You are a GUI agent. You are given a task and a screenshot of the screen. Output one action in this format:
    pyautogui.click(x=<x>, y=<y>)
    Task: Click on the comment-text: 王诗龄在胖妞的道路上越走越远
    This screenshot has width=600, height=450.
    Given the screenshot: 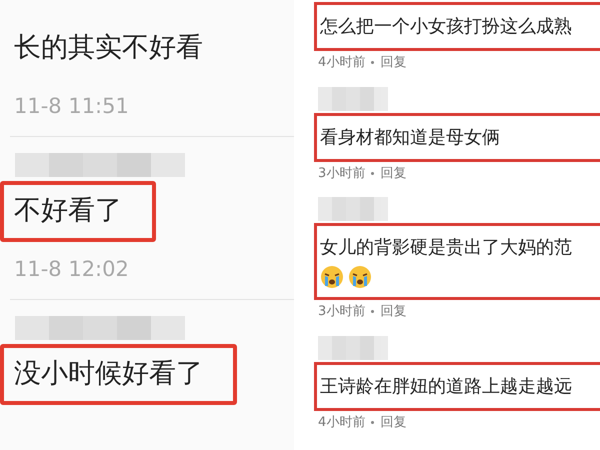 What is the action you would take?
    pyautogui.click(x=446, y=386)
    